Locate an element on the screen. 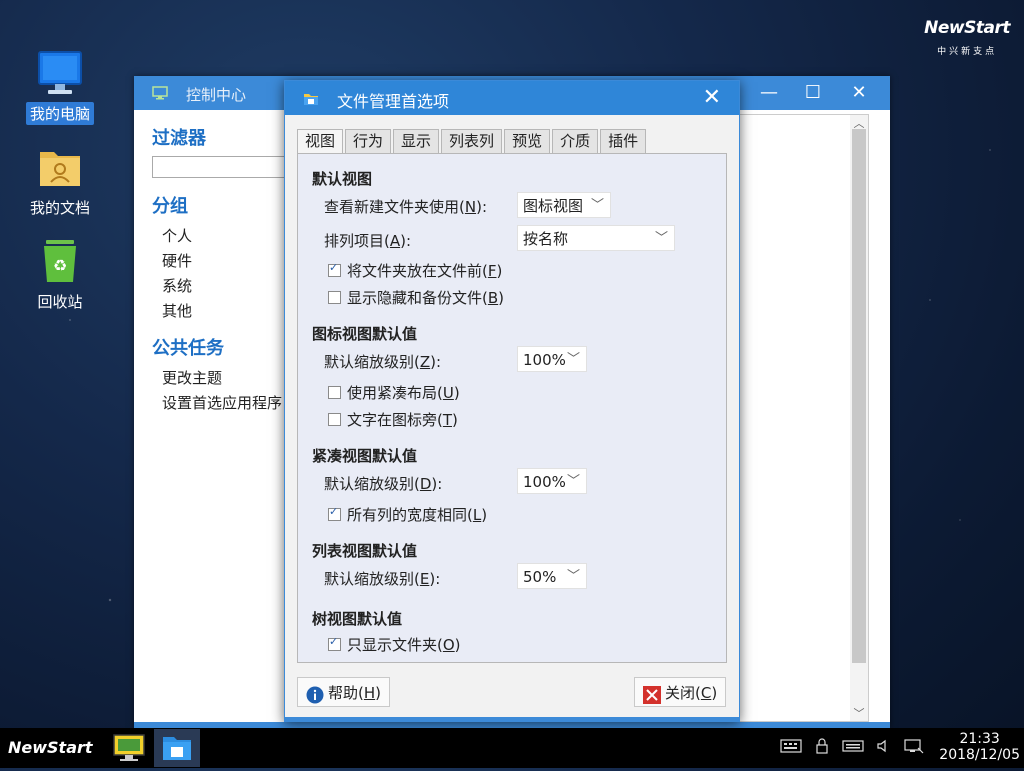  group-item-other: 其他 is located at coordinates (222, 311).